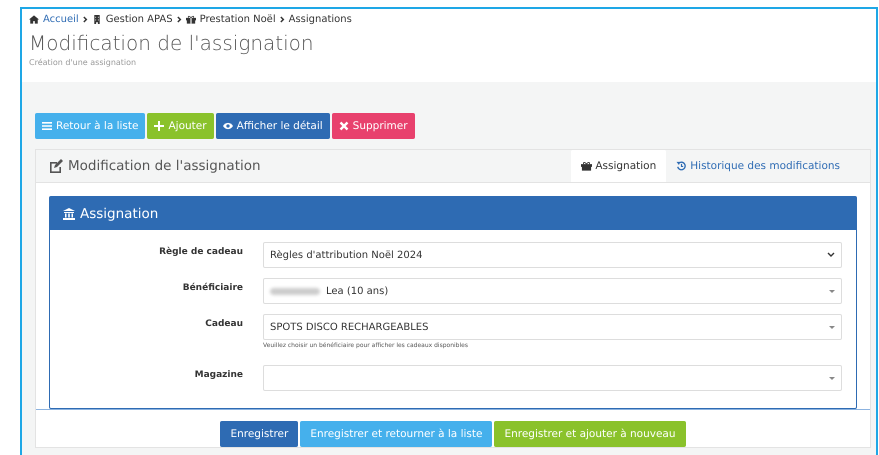  Describe the element at coordinates (238, 19) in the screenshot. I see `breadcrumb-item: Prestation Noël` at that location.